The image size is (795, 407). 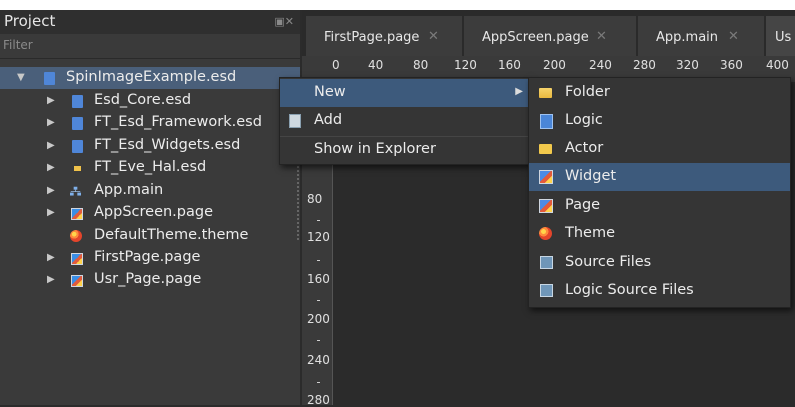 I want to click on tree-item-ft-esd-framework: ▶ FT_Esd_Framework.esd, so click(x=150, y=123).